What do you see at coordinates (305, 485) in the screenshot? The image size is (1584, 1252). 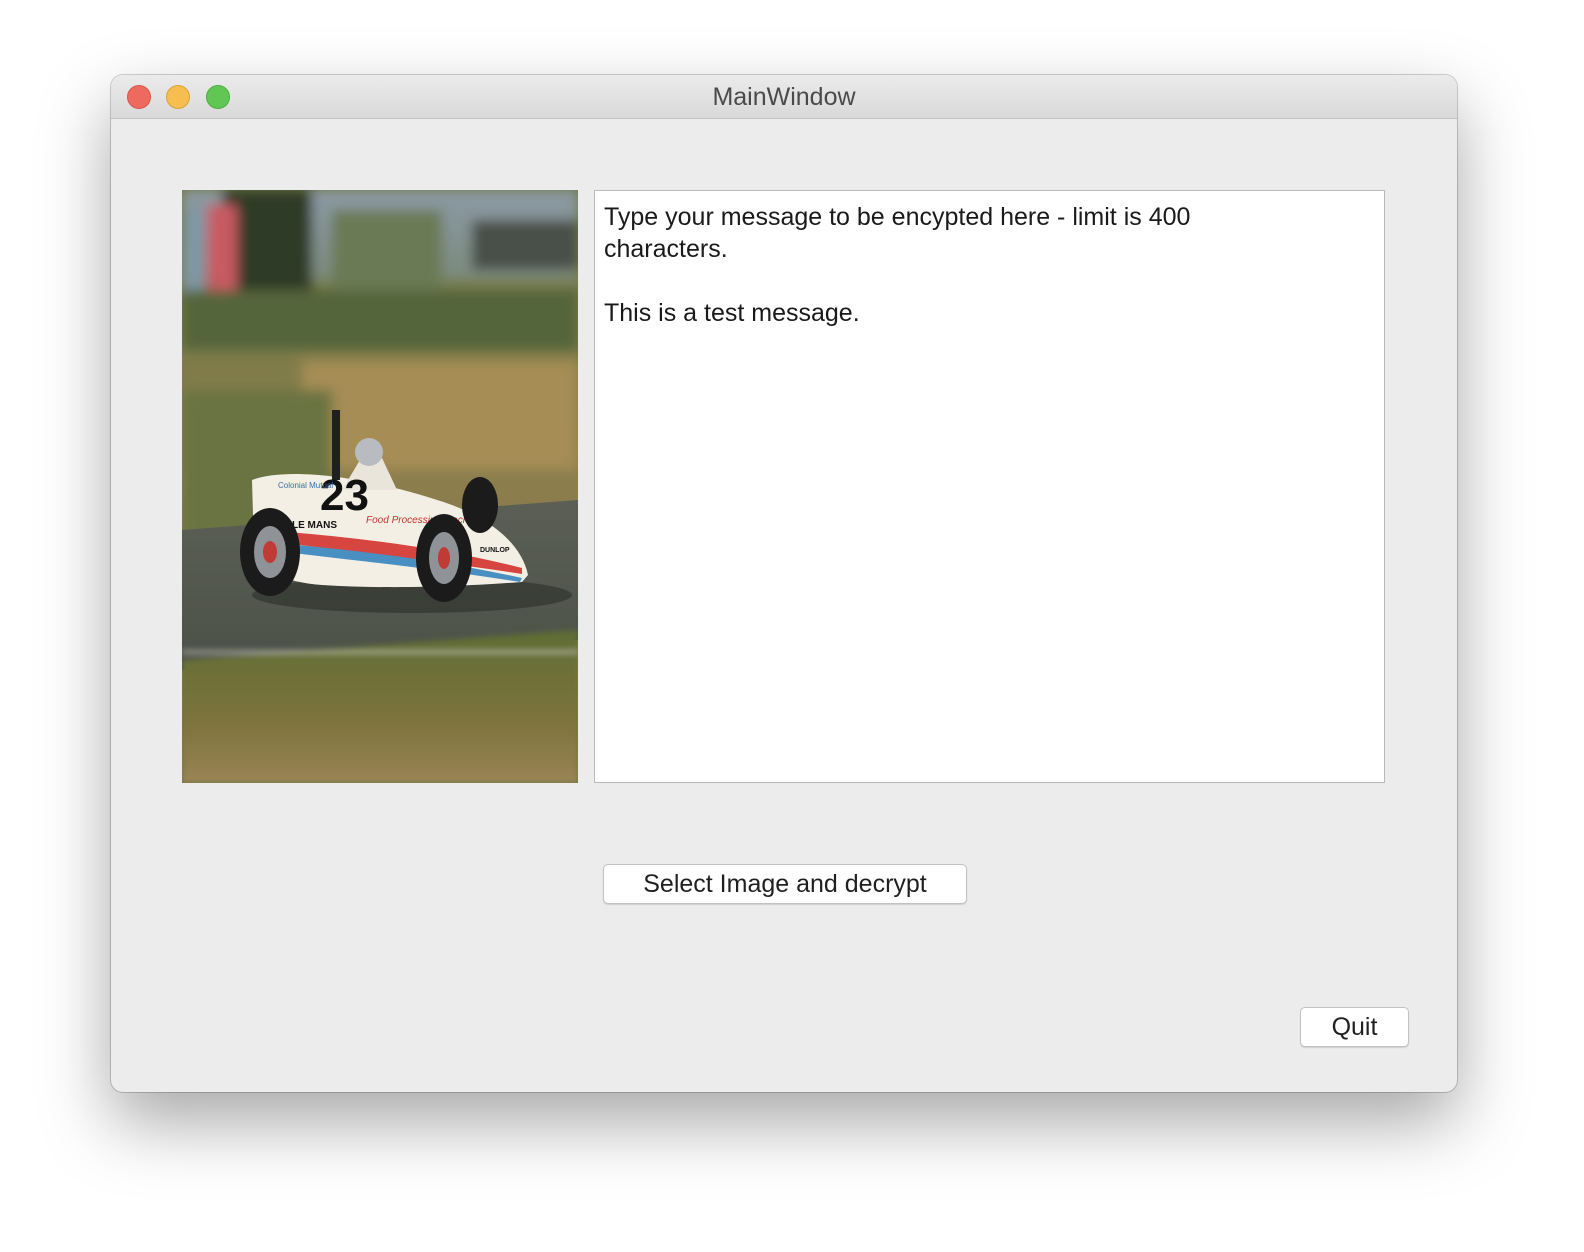 I see `car-decal-brand: Colonial Mutual` at bounding box center [305, 485].